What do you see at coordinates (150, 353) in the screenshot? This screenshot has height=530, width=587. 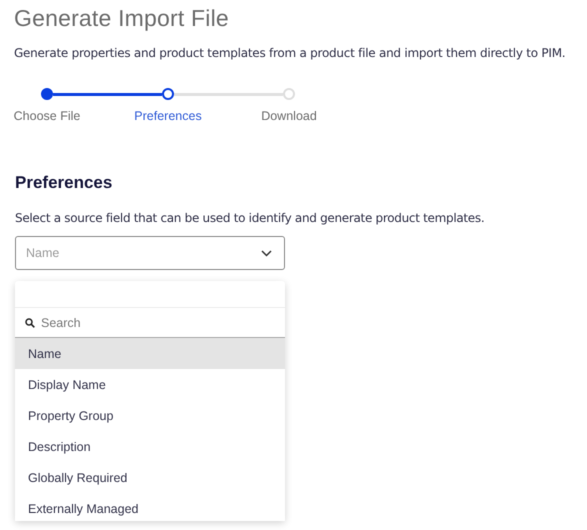 I see `dropdown-option: Name` at bounding box center [150, 353].